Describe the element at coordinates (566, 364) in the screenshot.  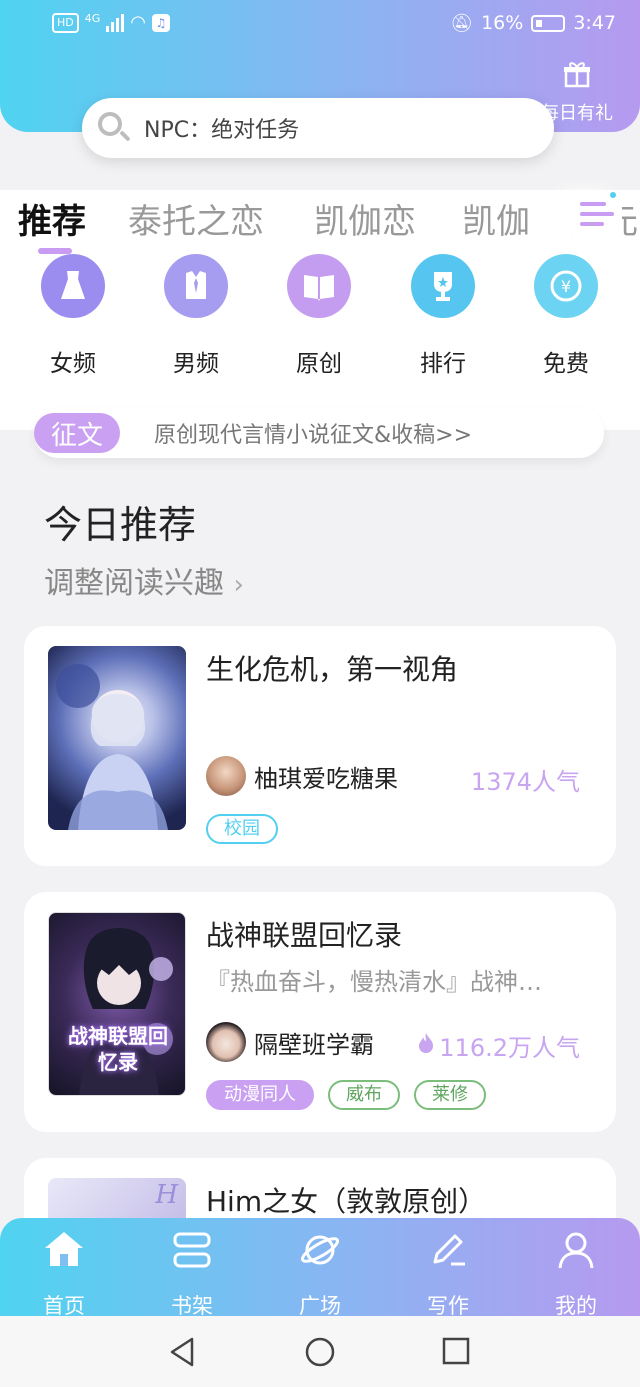
I see `entry-free-label: 免费` at that location.